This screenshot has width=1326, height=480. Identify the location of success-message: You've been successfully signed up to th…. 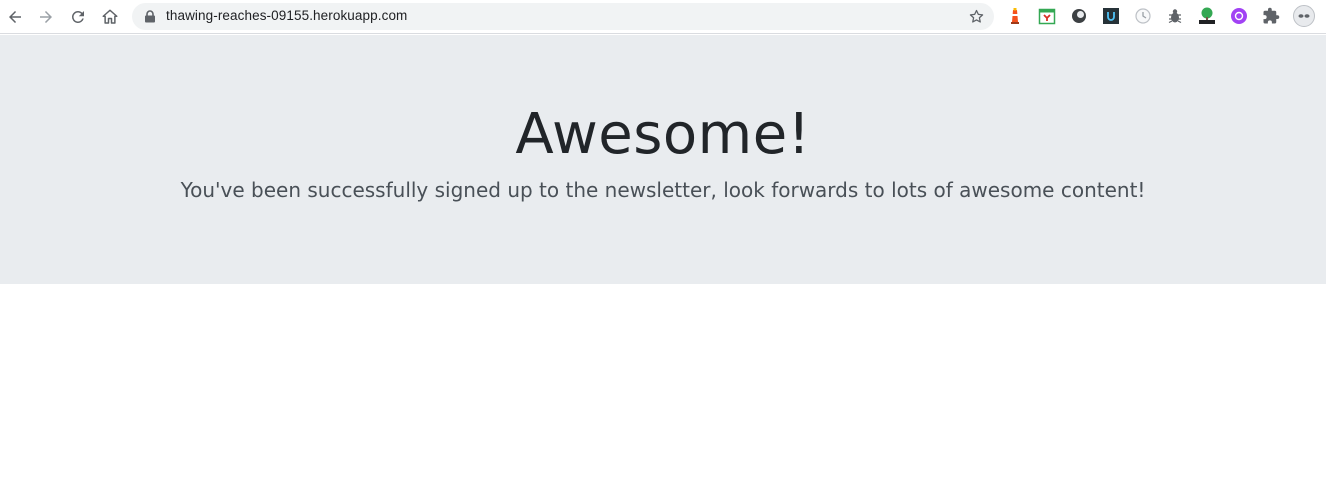
(663, 190).